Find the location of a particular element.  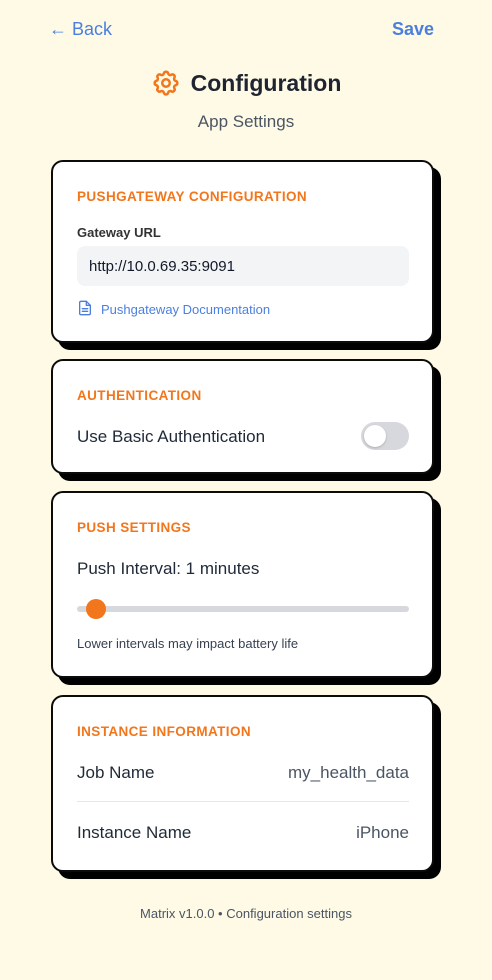

instance-name-value: iPhone is located at coordinates (382, 832).